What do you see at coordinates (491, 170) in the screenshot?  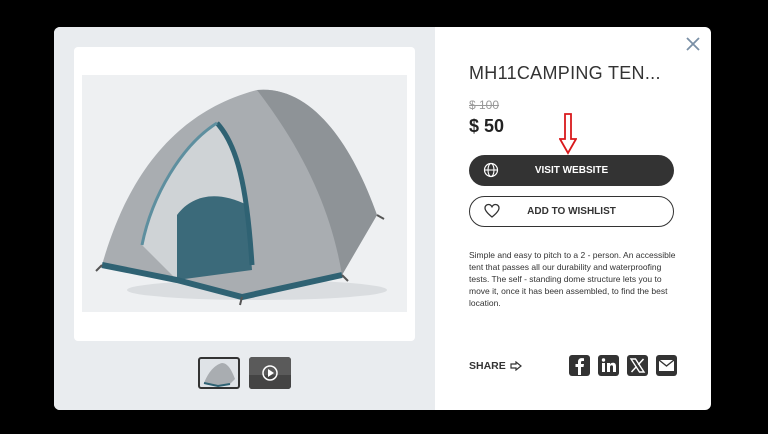 I see `globe-icon` at bounding box center [491, 170].